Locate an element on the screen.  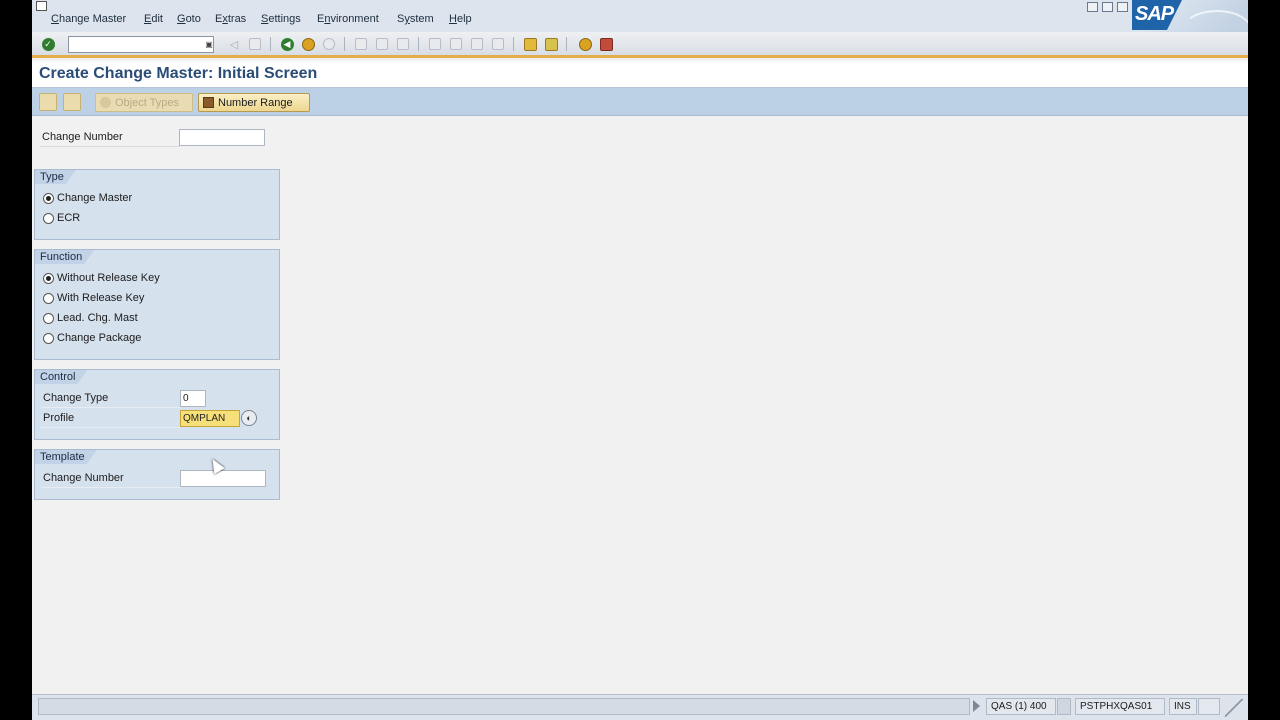
create-session-icon is located at coordinates (530, 44).